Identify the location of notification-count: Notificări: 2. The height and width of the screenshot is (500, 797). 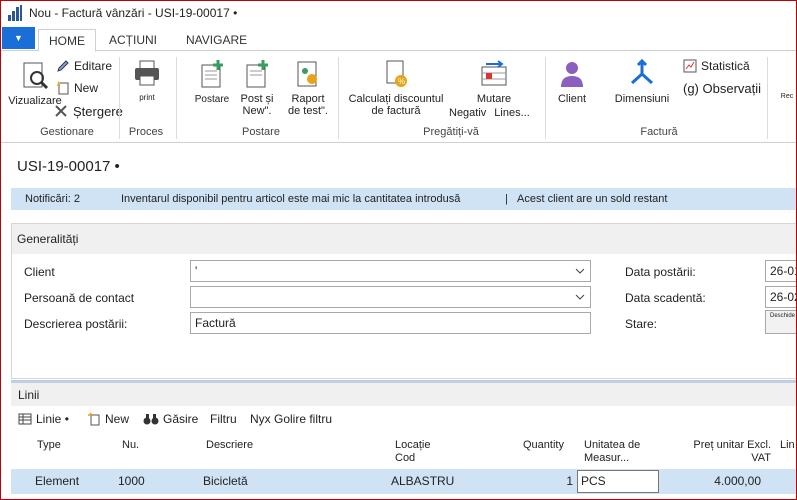
(53, 199).